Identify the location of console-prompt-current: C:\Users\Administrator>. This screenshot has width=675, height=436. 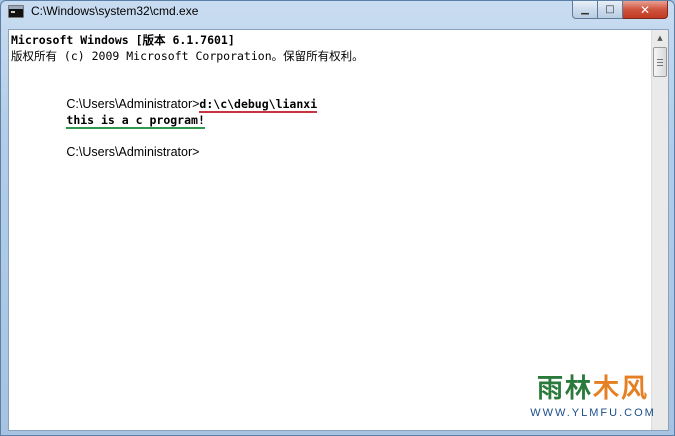
(133, 152).